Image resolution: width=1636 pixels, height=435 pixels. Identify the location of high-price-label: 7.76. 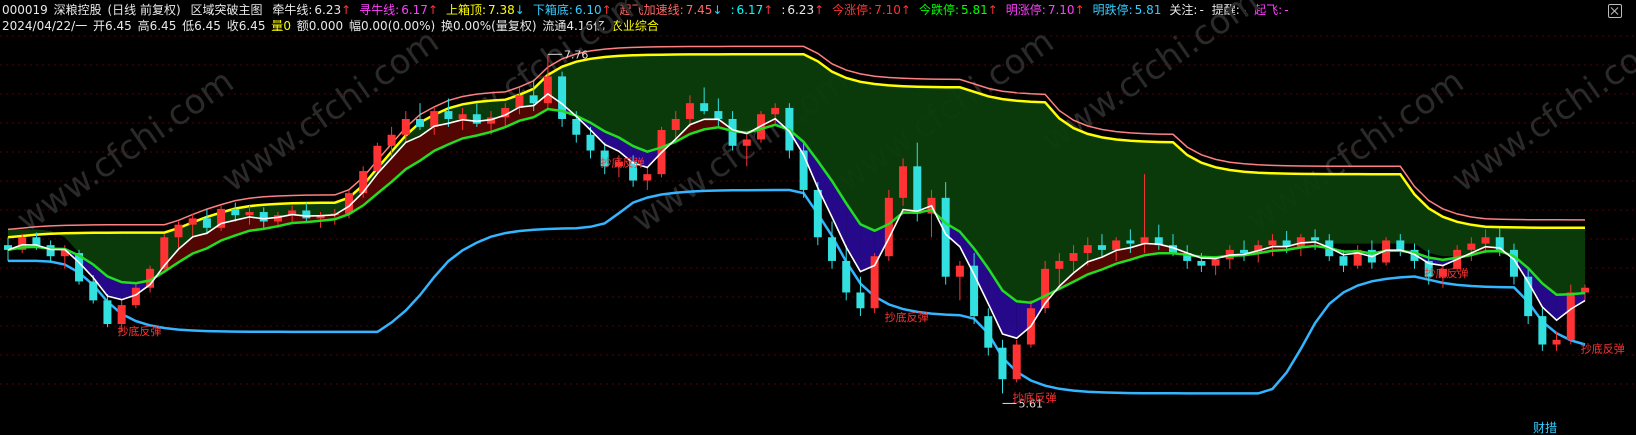
(576, 54).